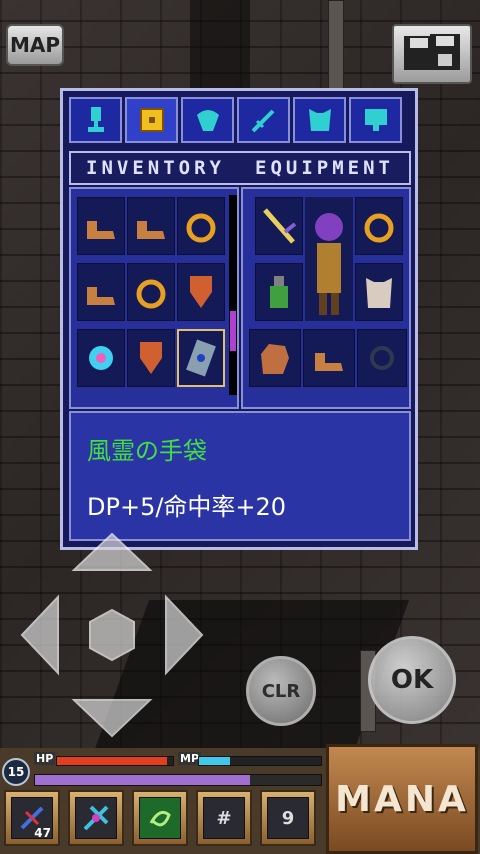 The height and width of the screenshot is (854, 480). Describe the element at coordinates (235, 120) in the screenshot. I see `category-tabs` at that location.